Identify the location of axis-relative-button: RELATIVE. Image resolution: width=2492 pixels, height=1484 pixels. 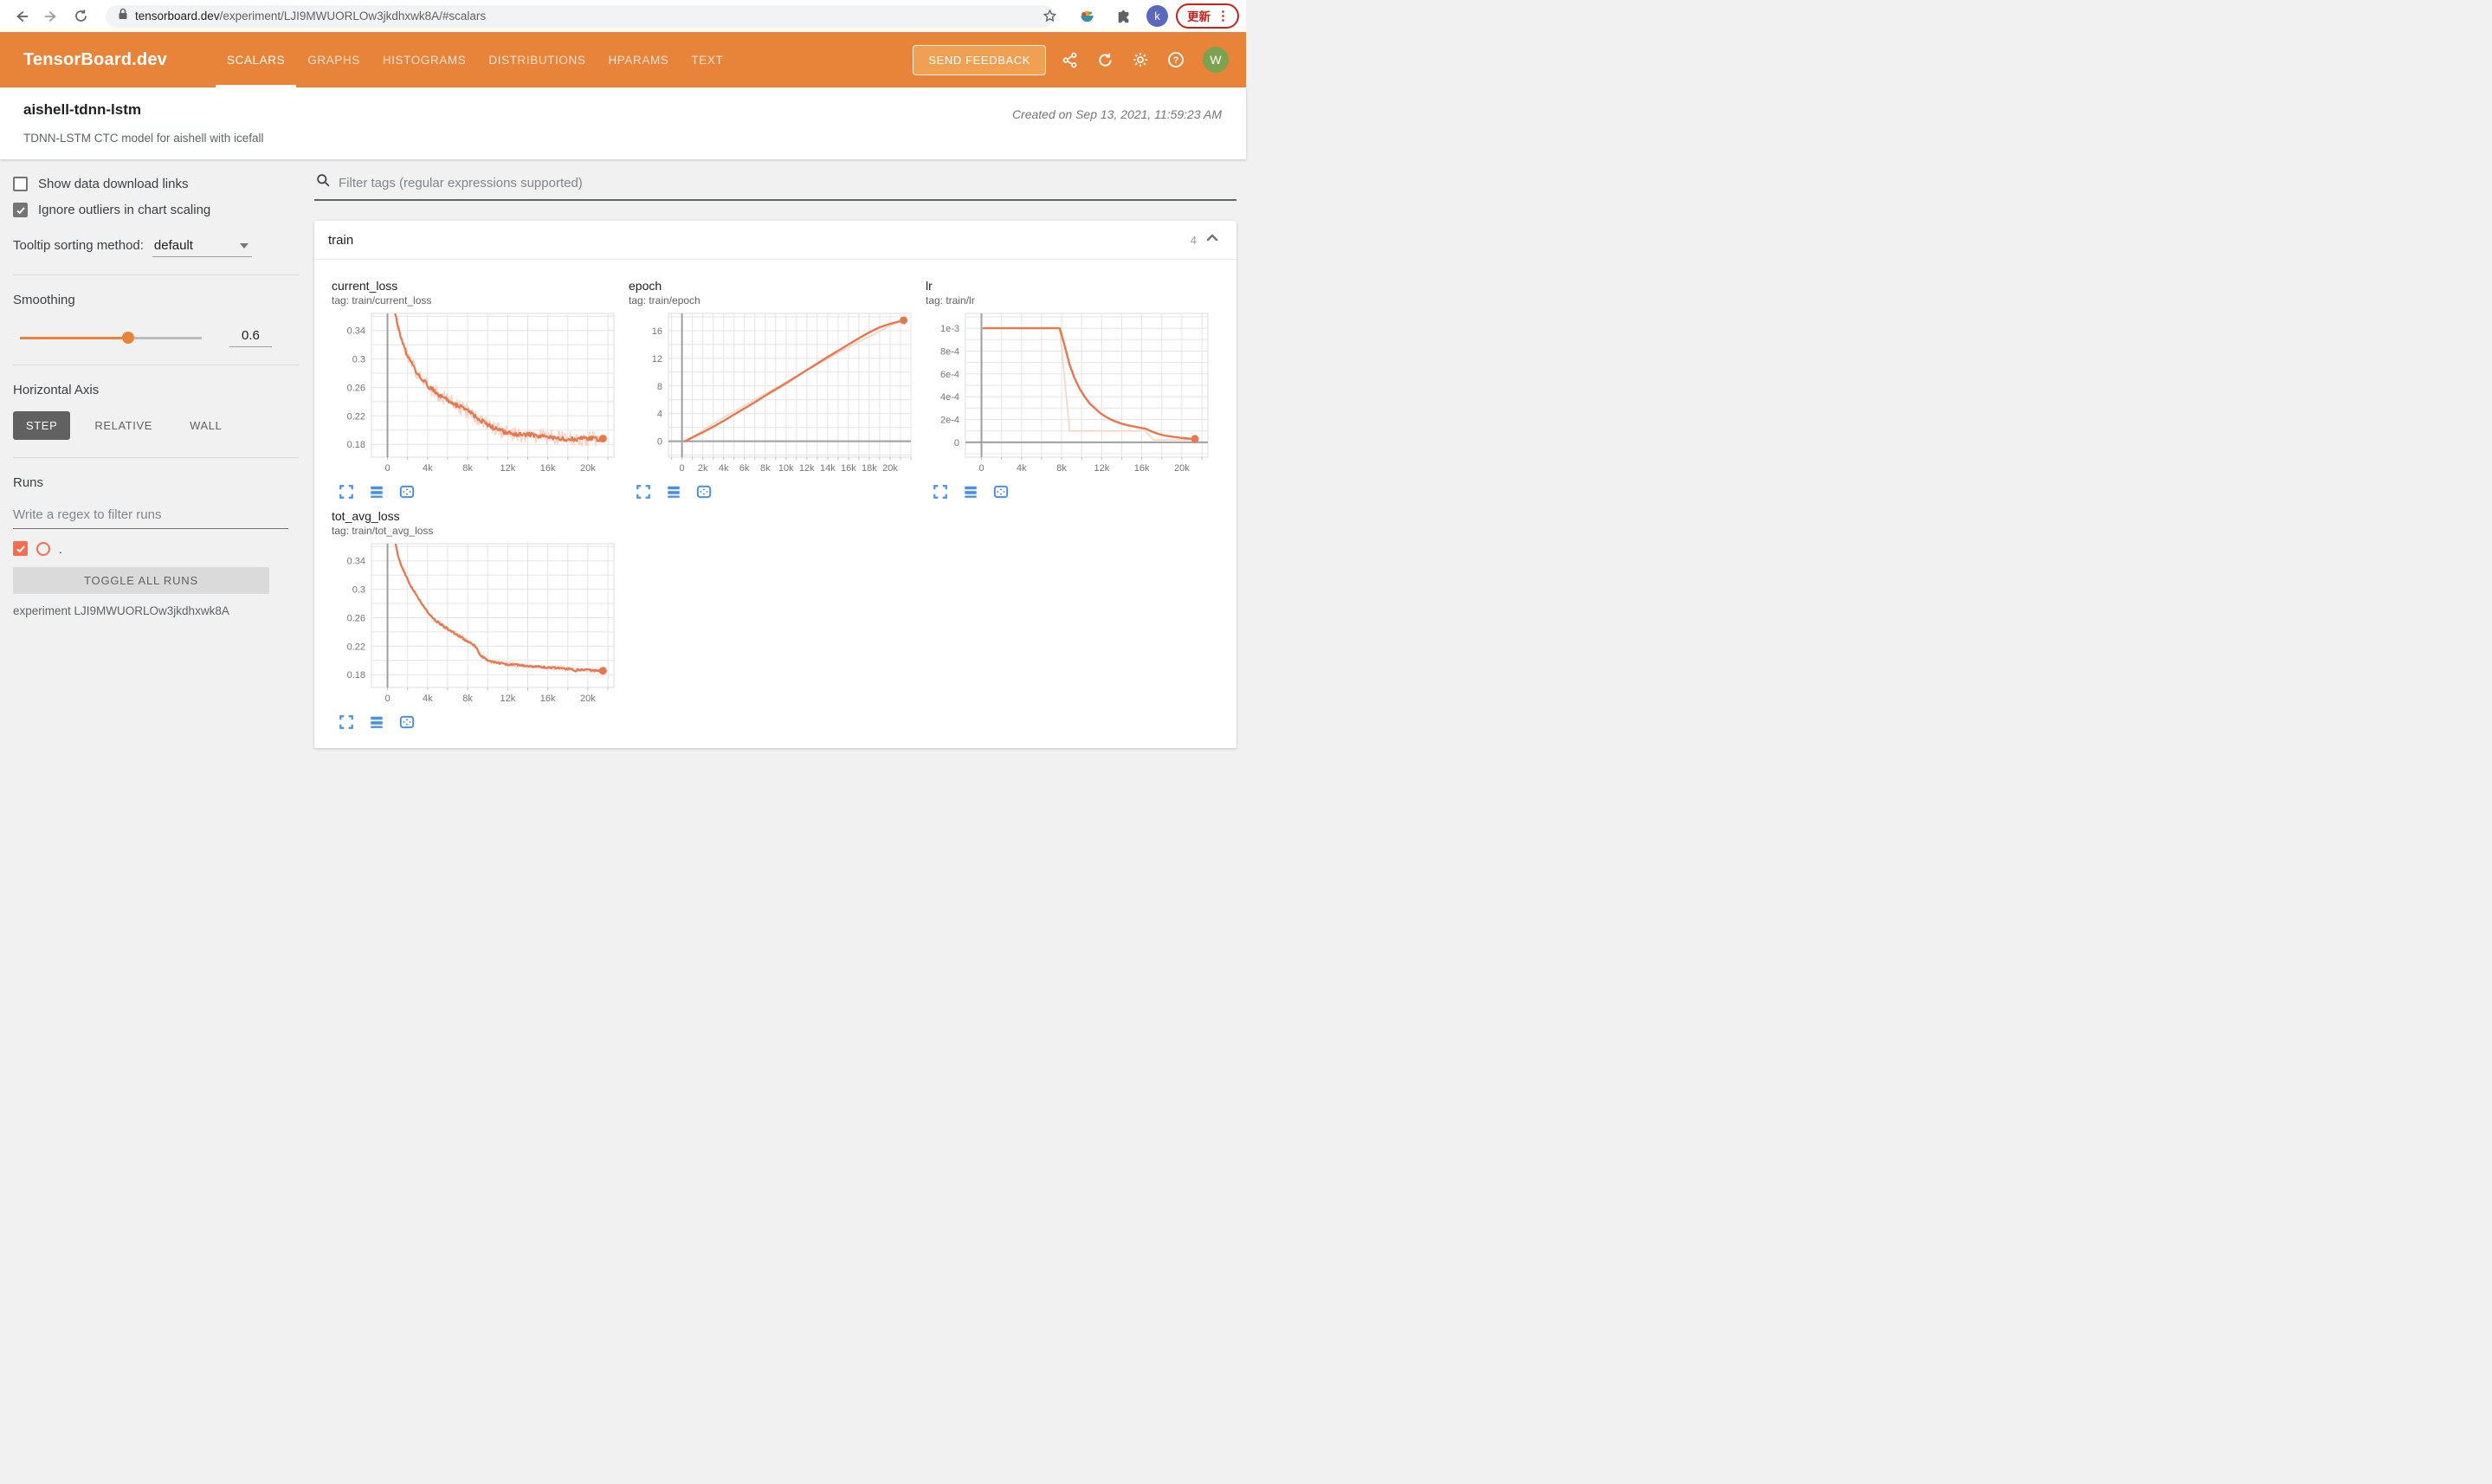
(123, 425).